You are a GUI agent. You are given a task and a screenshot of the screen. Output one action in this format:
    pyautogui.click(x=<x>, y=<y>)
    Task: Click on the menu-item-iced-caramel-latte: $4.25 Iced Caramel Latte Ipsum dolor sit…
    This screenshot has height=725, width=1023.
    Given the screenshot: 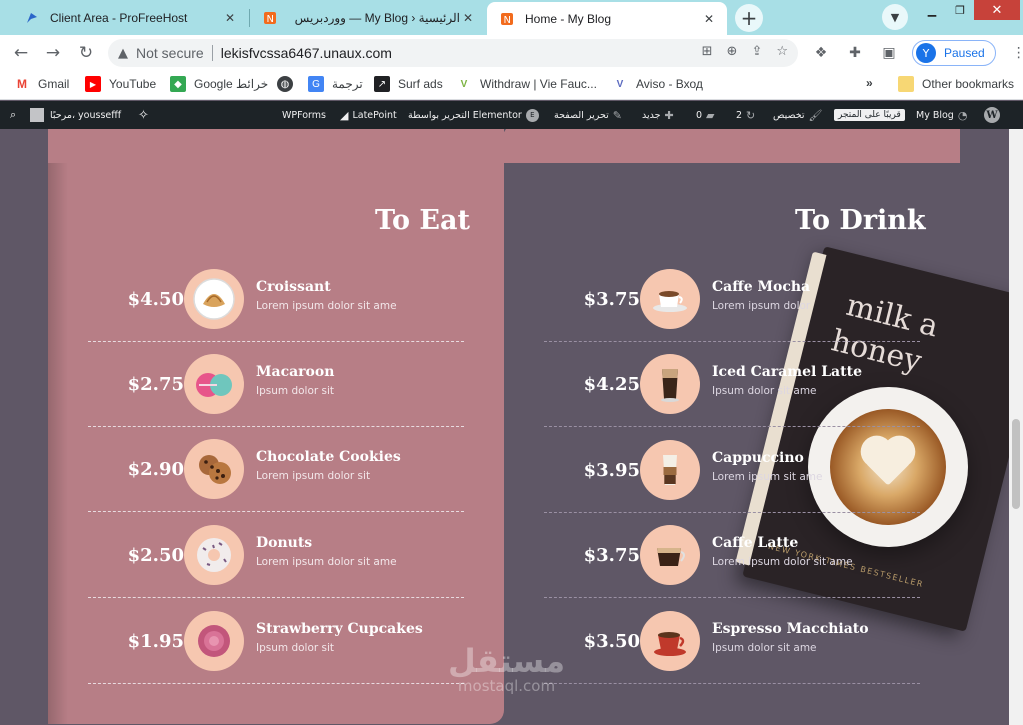 What is the action you would take?
    pyautogui.click(x=732, y=397)
    